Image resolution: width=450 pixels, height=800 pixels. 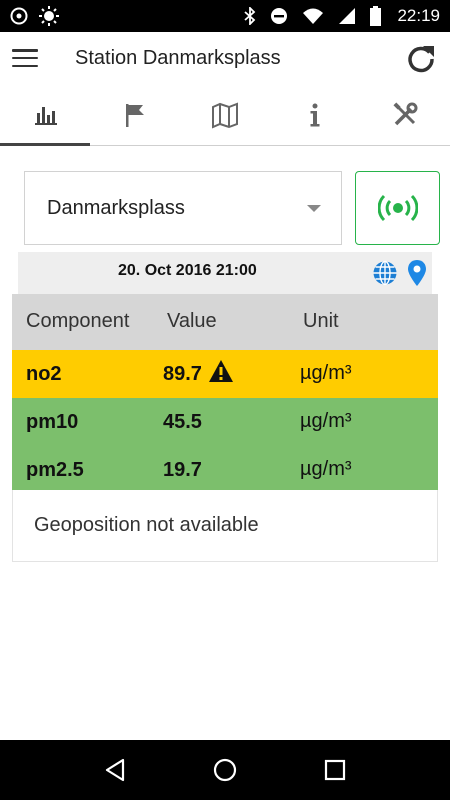 I want to click on station-dropdown: Danmarksplass, so click(x=183, y=208).